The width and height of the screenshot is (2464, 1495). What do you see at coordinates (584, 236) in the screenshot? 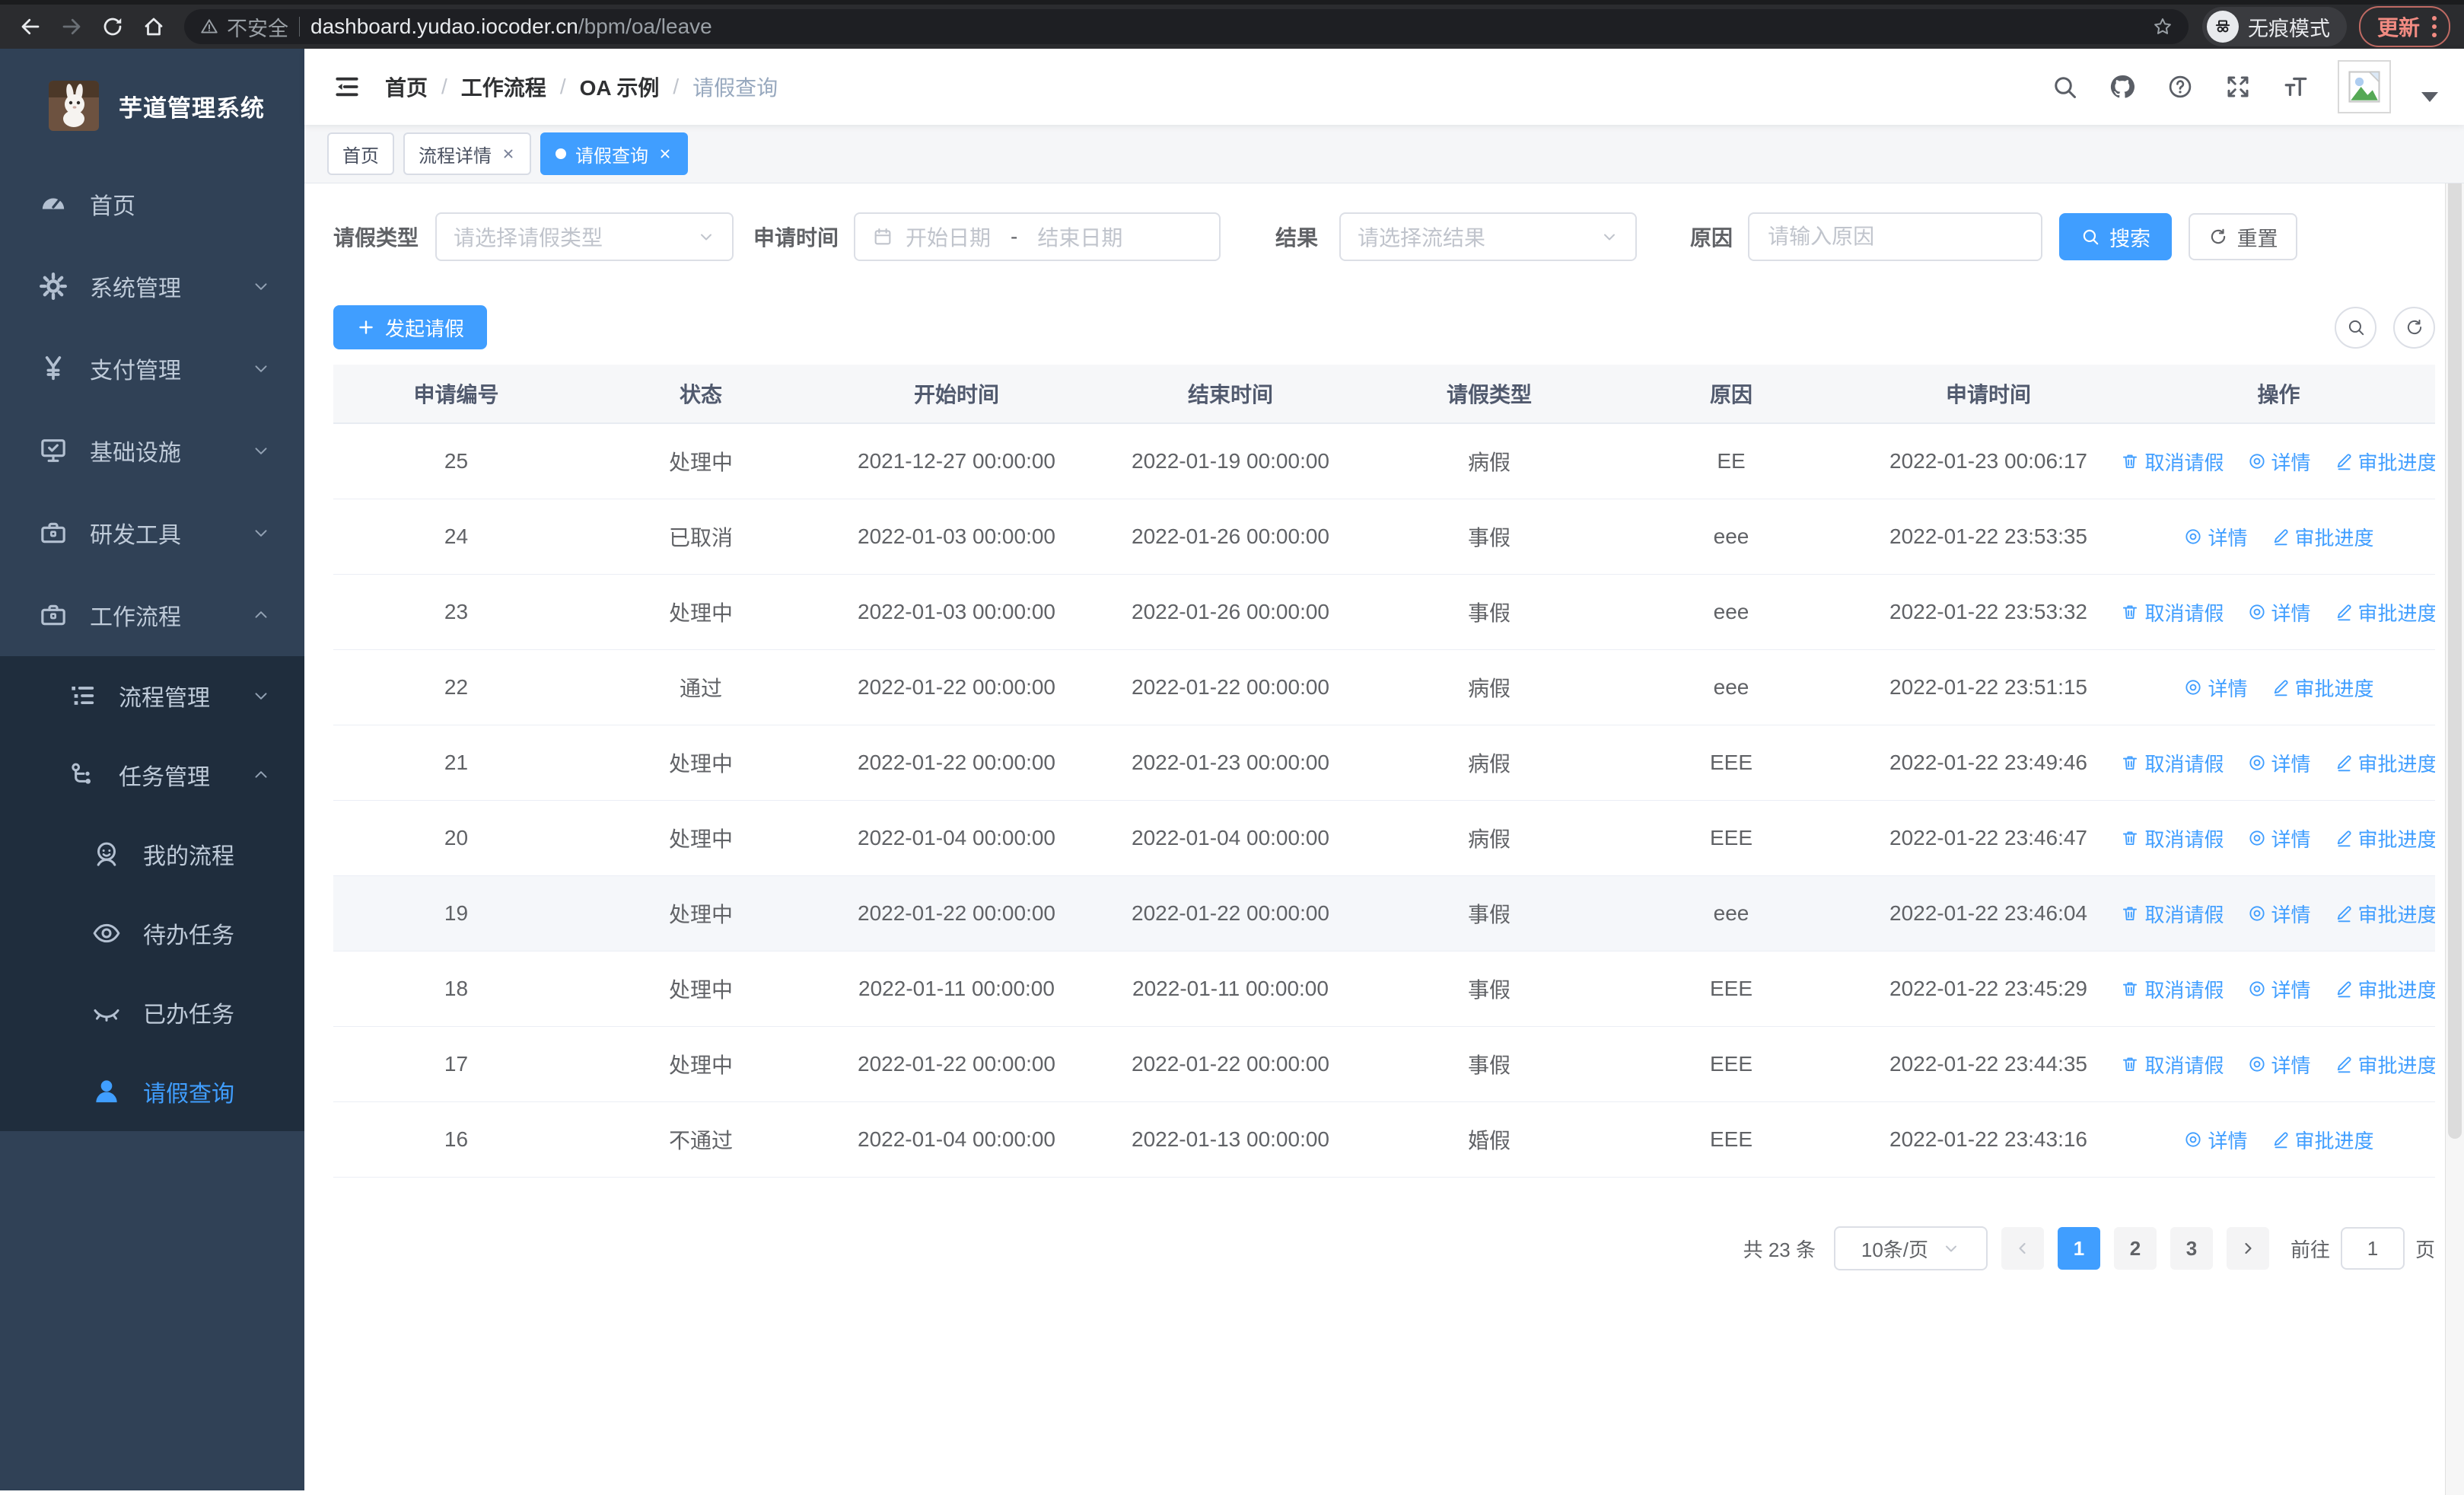
I see `leave-type-select: 请选择请假类型` at bounding box center [584, 236].